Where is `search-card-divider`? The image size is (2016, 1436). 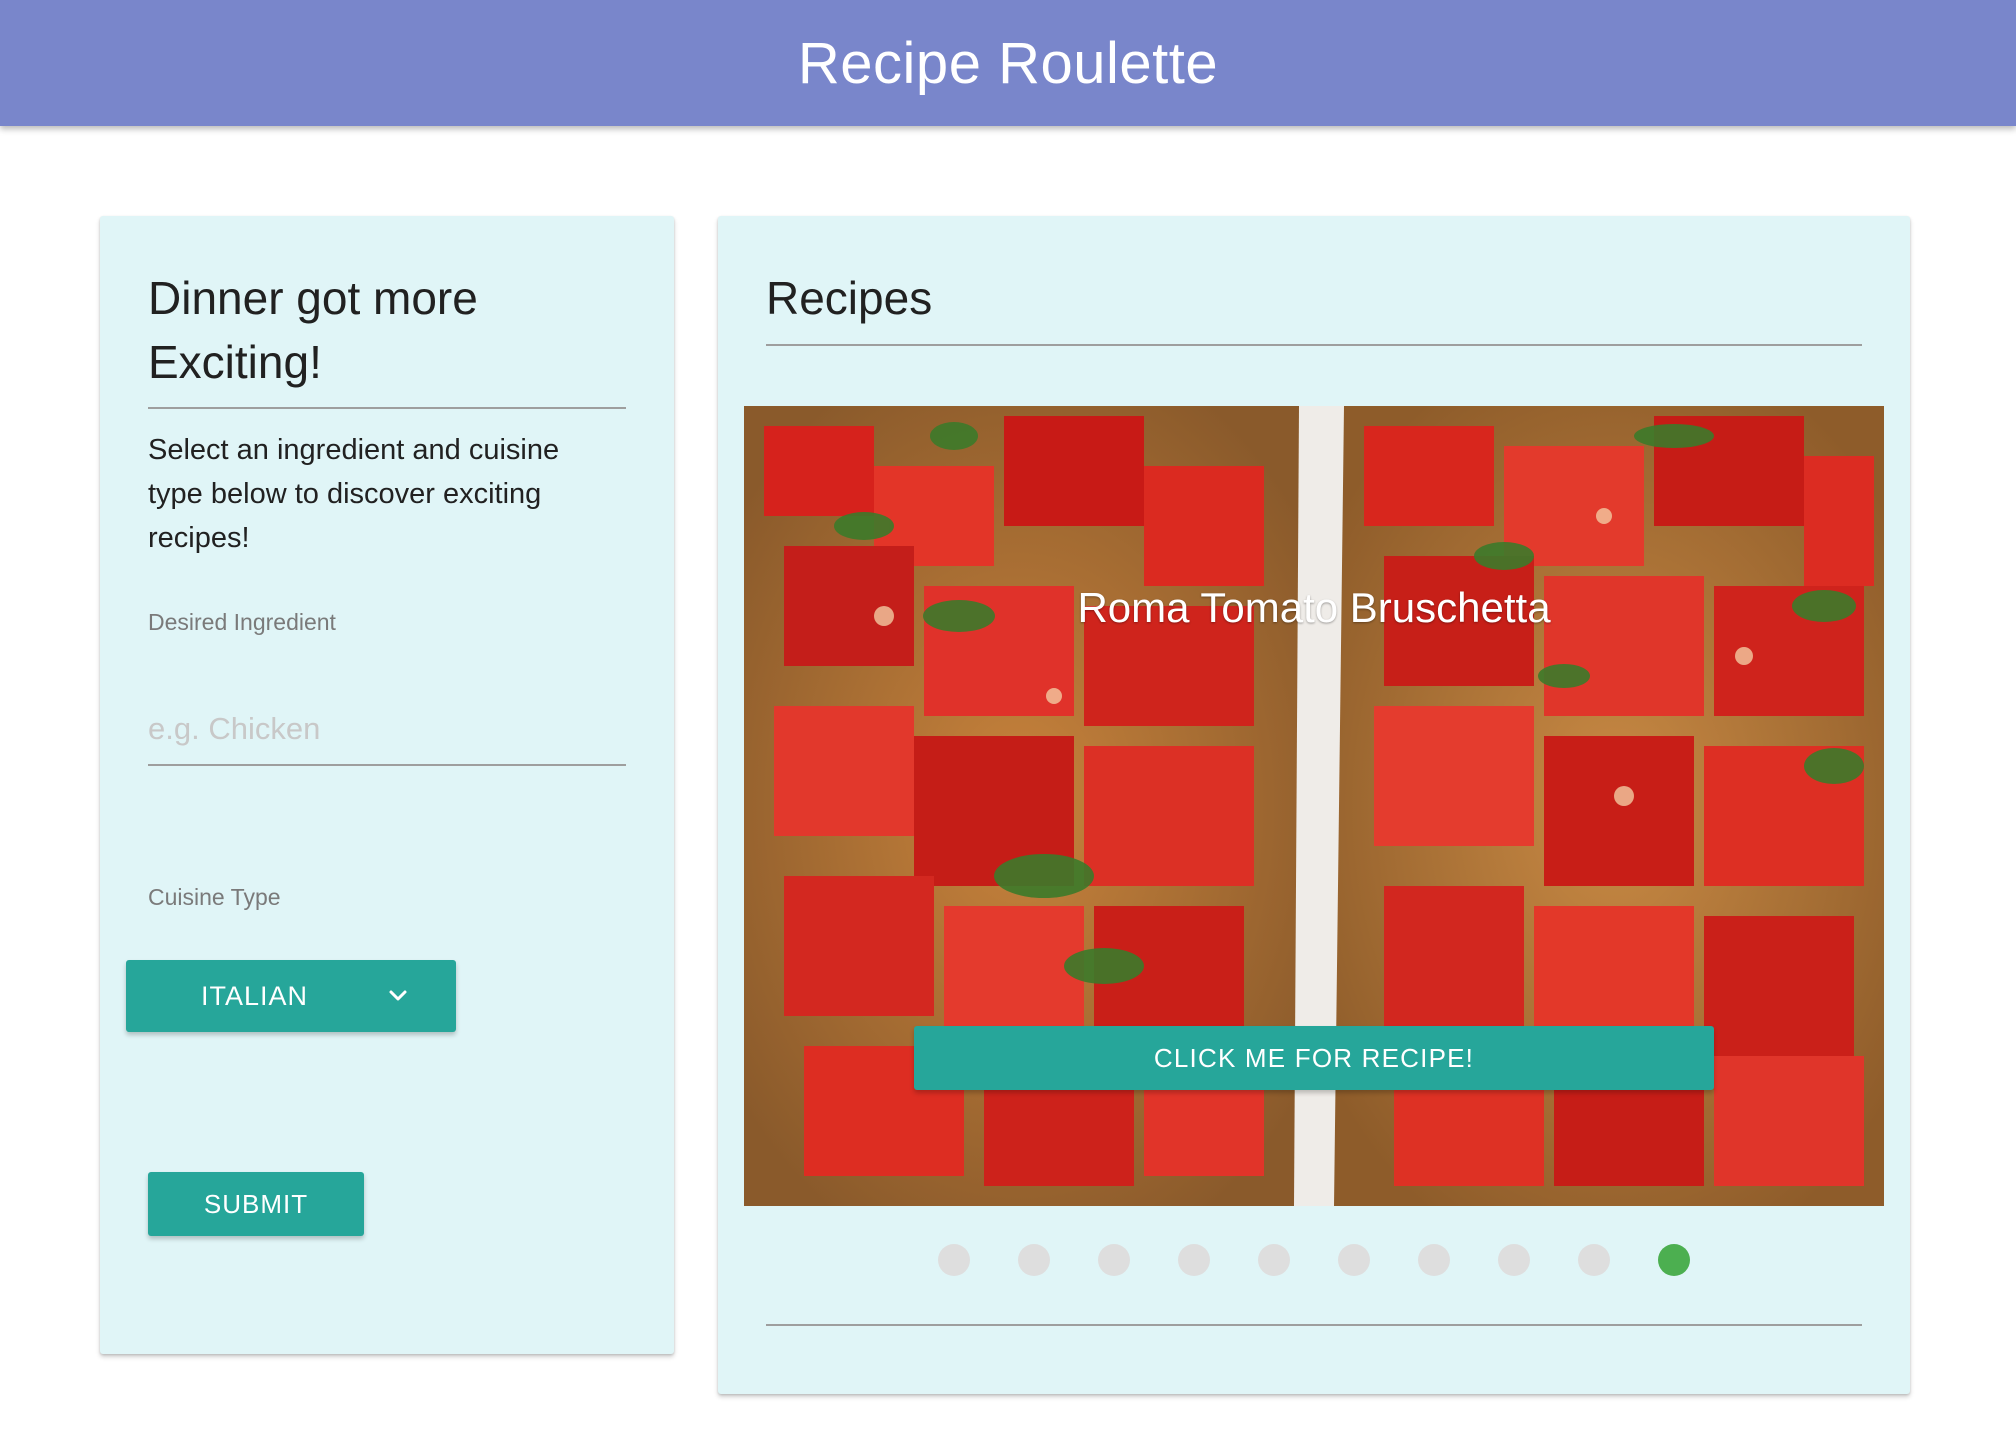
search-card-divider is located at coordinates (387, 408).